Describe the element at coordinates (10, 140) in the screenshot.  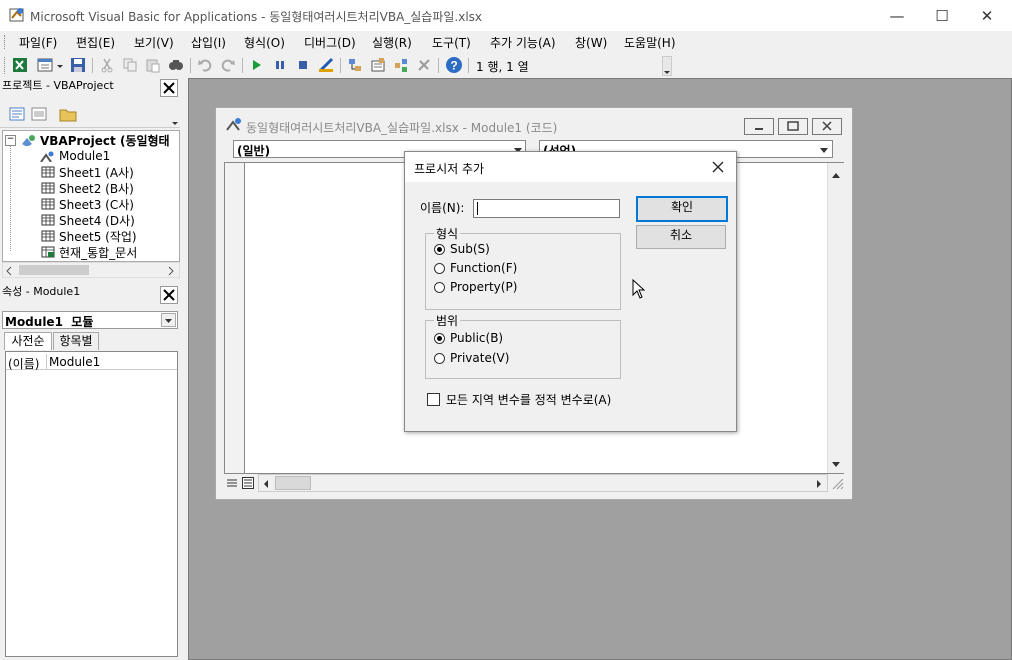
I see `collapse-icon: −` at that location.